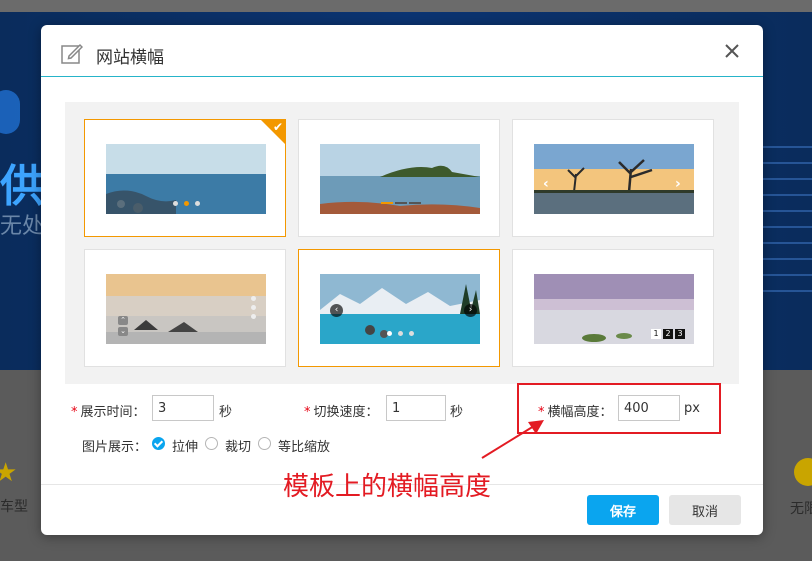 This screenshot has width=812, height=561. I want to click on dialog-title: 网站横幅, so click(130, 58).